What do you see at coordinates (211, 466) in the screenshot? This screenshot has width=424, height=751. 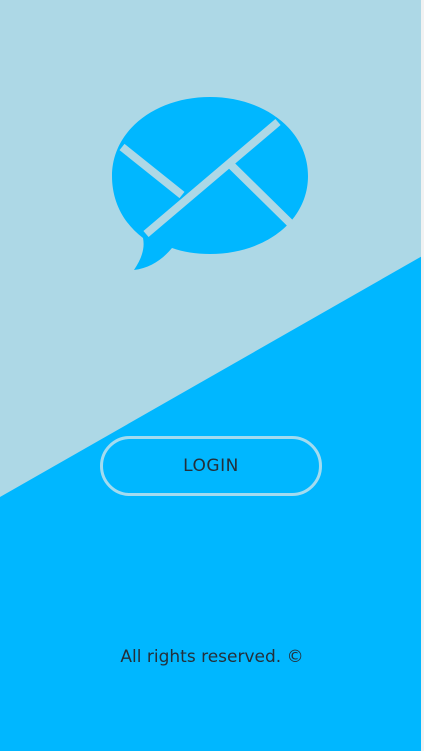 I see `login-button: LOGIN` at bounding box center [211, 466].